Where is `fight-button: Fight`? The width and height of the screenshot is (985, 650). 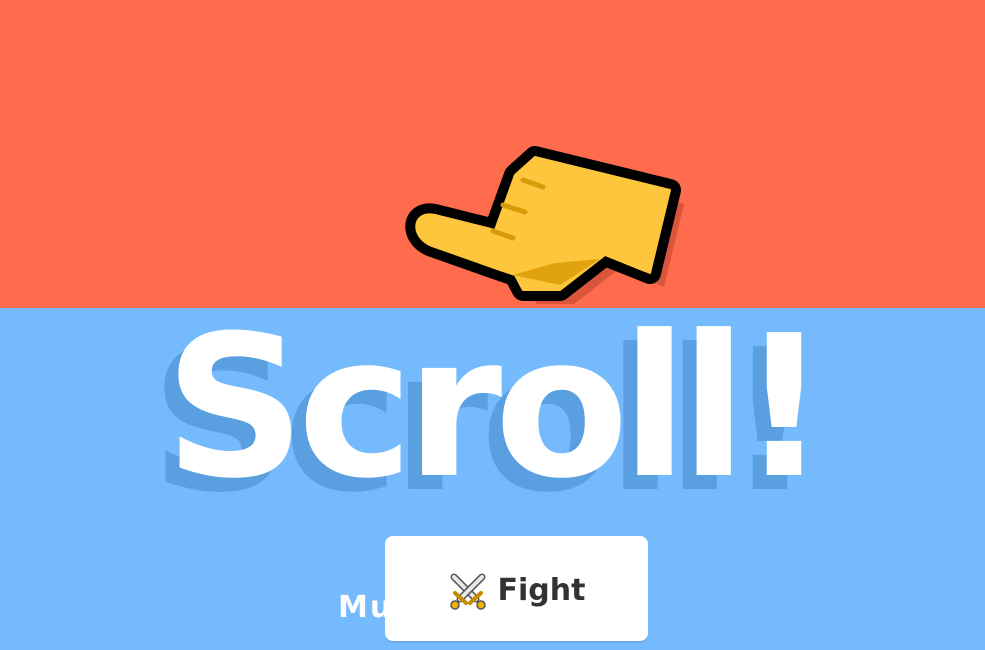
fight-button: Fight is located at coordinates (516, 588).